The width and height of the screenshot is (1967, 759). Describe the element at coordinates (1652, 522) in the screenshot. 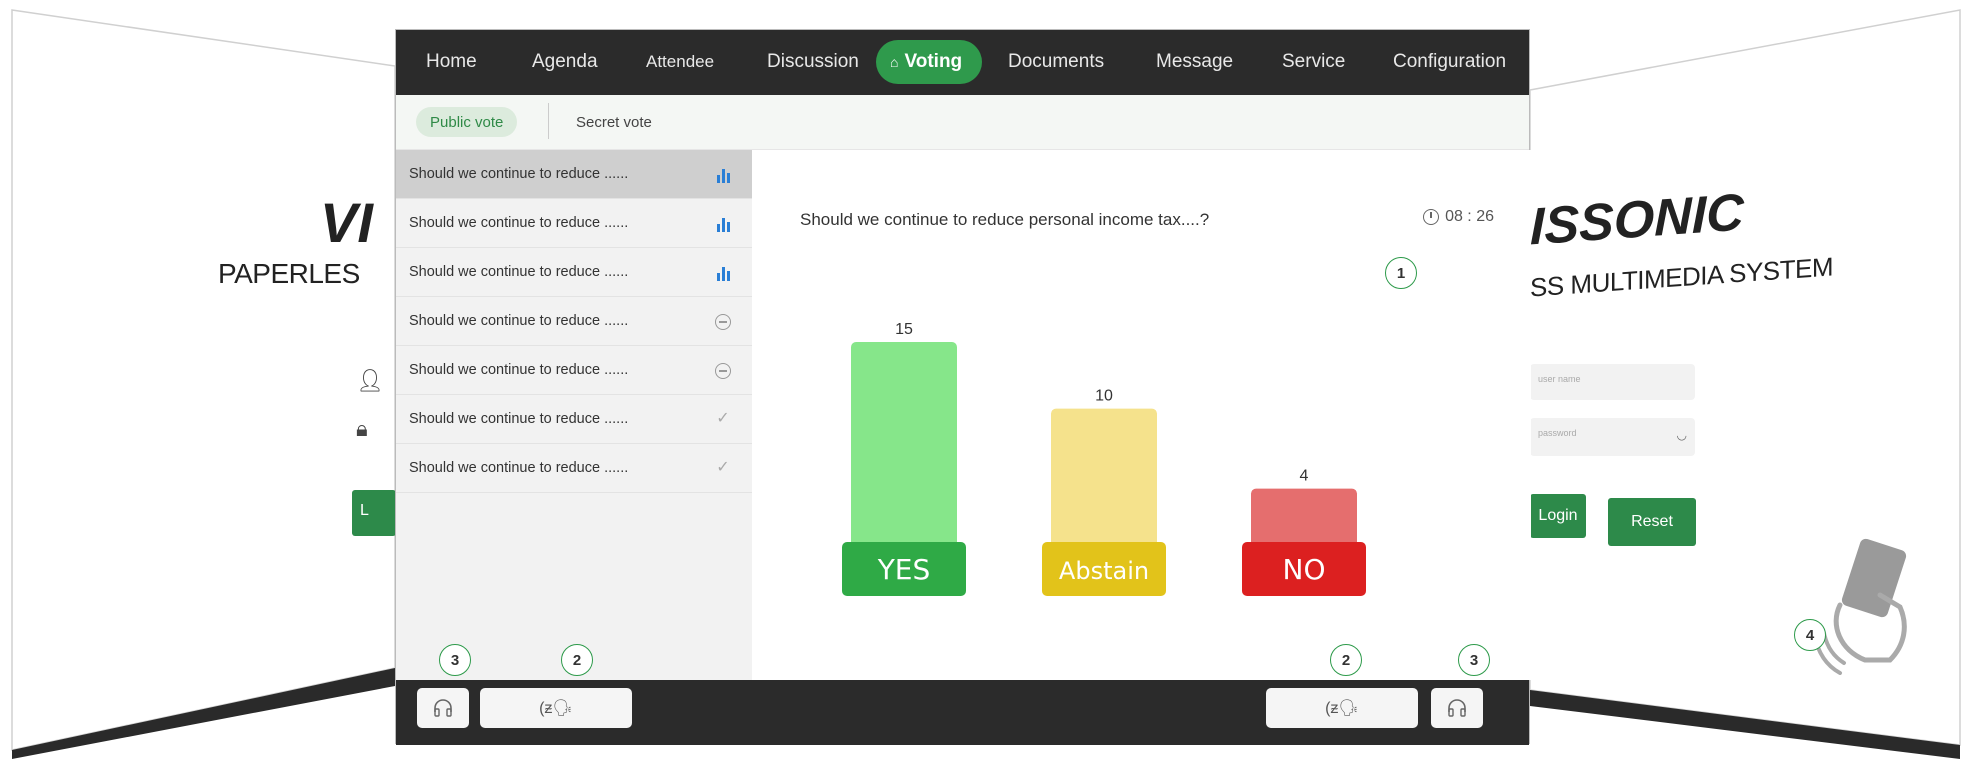

I see `right-reset-button: Reset` at that location.